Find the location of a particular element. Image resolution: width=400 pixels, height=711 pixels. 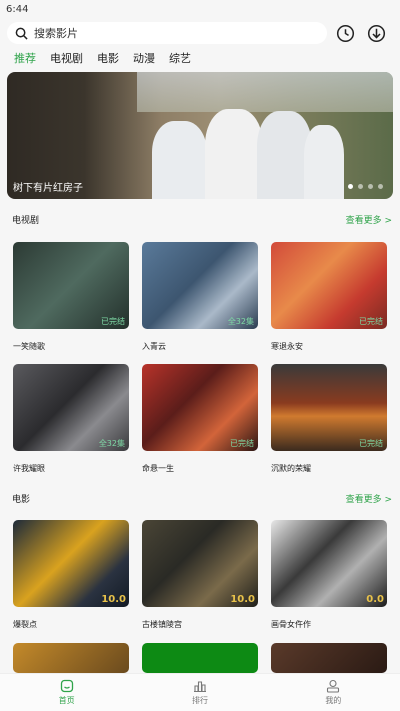

bottom-navigation: 首页 排行 我的 is located at coordinates (200, 692).